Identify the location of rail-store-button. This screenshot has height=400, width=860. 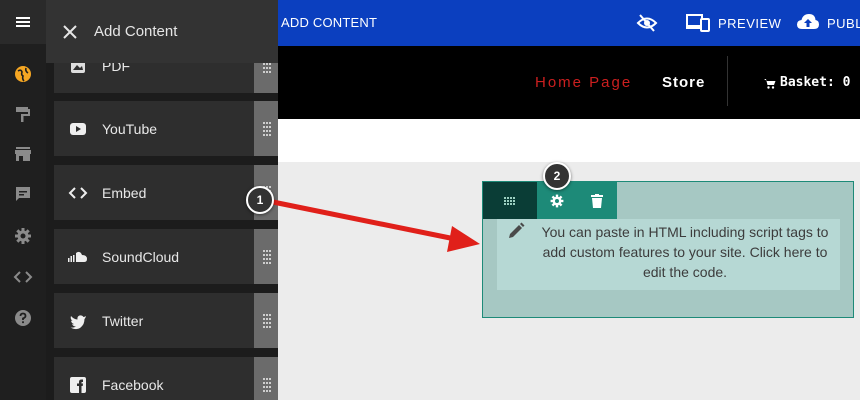
(23, 154).